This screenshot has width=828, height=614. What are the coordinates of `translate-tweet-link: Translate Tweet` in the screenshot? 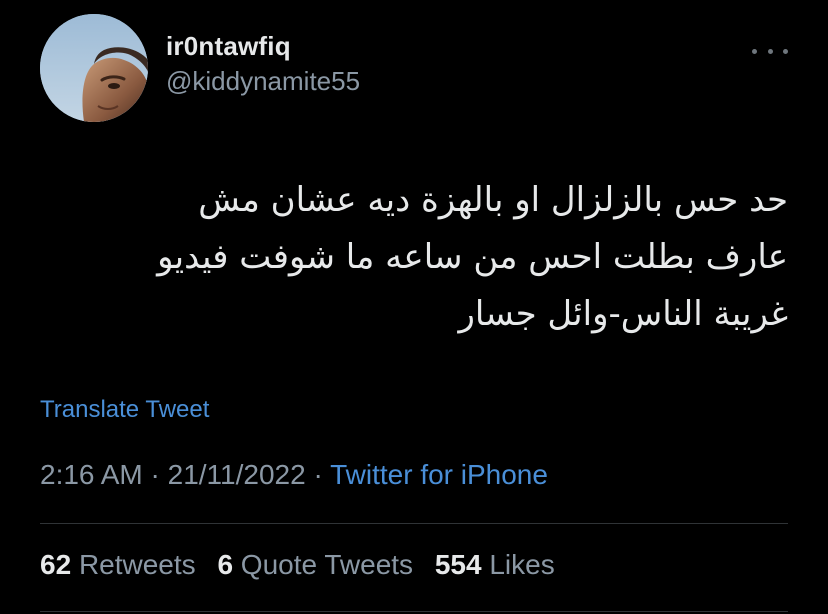 It's located at (124, 410).